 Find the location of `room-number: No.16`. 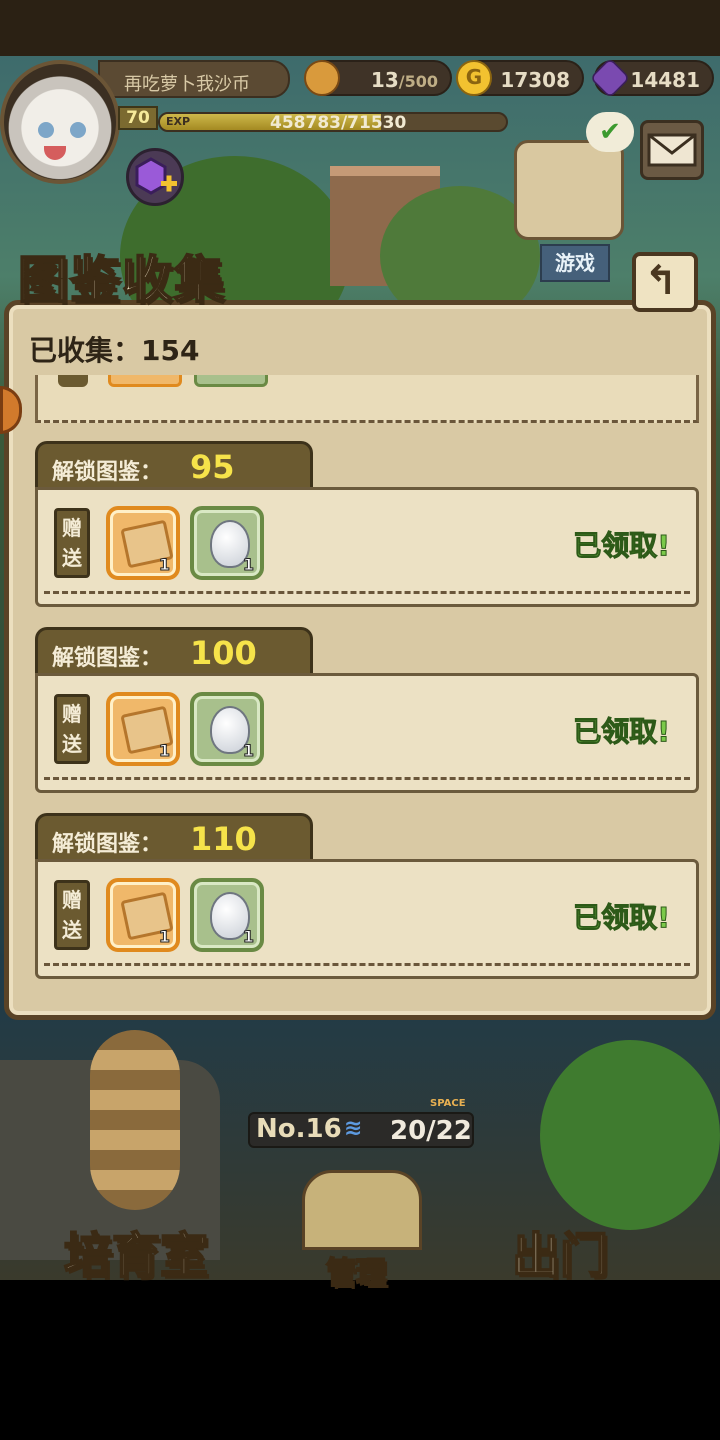

room-number: No.16 is located at coordinates (299, 1129).